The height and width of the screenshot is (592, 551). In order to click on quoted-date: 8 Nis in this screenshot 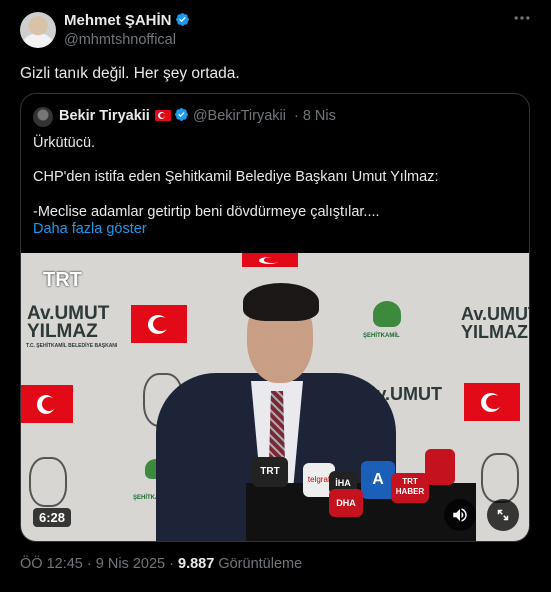, I will do `click(319, 116)`.